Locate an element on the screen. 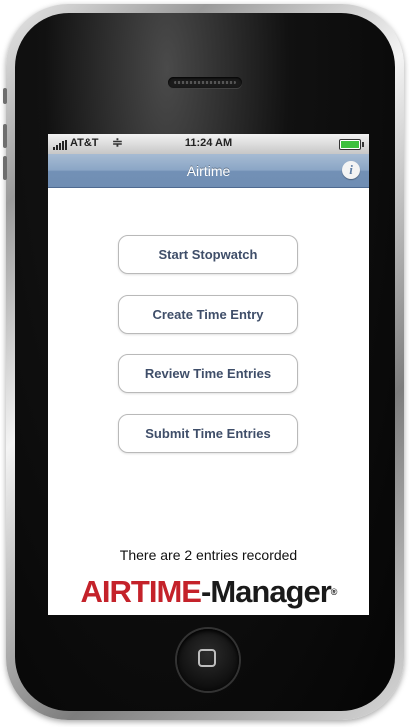 The height and width of the screenshot is (727, 410). create-time-entry-button: Create Time Entry is located at coordinates (208, 314).